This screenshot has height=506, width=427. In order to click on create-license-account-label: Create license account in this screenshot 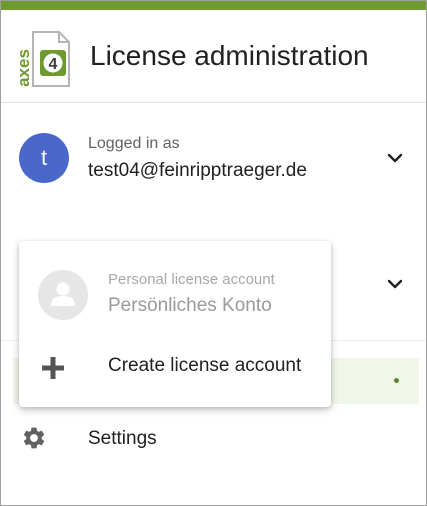, I will do `click(205, 365)`.